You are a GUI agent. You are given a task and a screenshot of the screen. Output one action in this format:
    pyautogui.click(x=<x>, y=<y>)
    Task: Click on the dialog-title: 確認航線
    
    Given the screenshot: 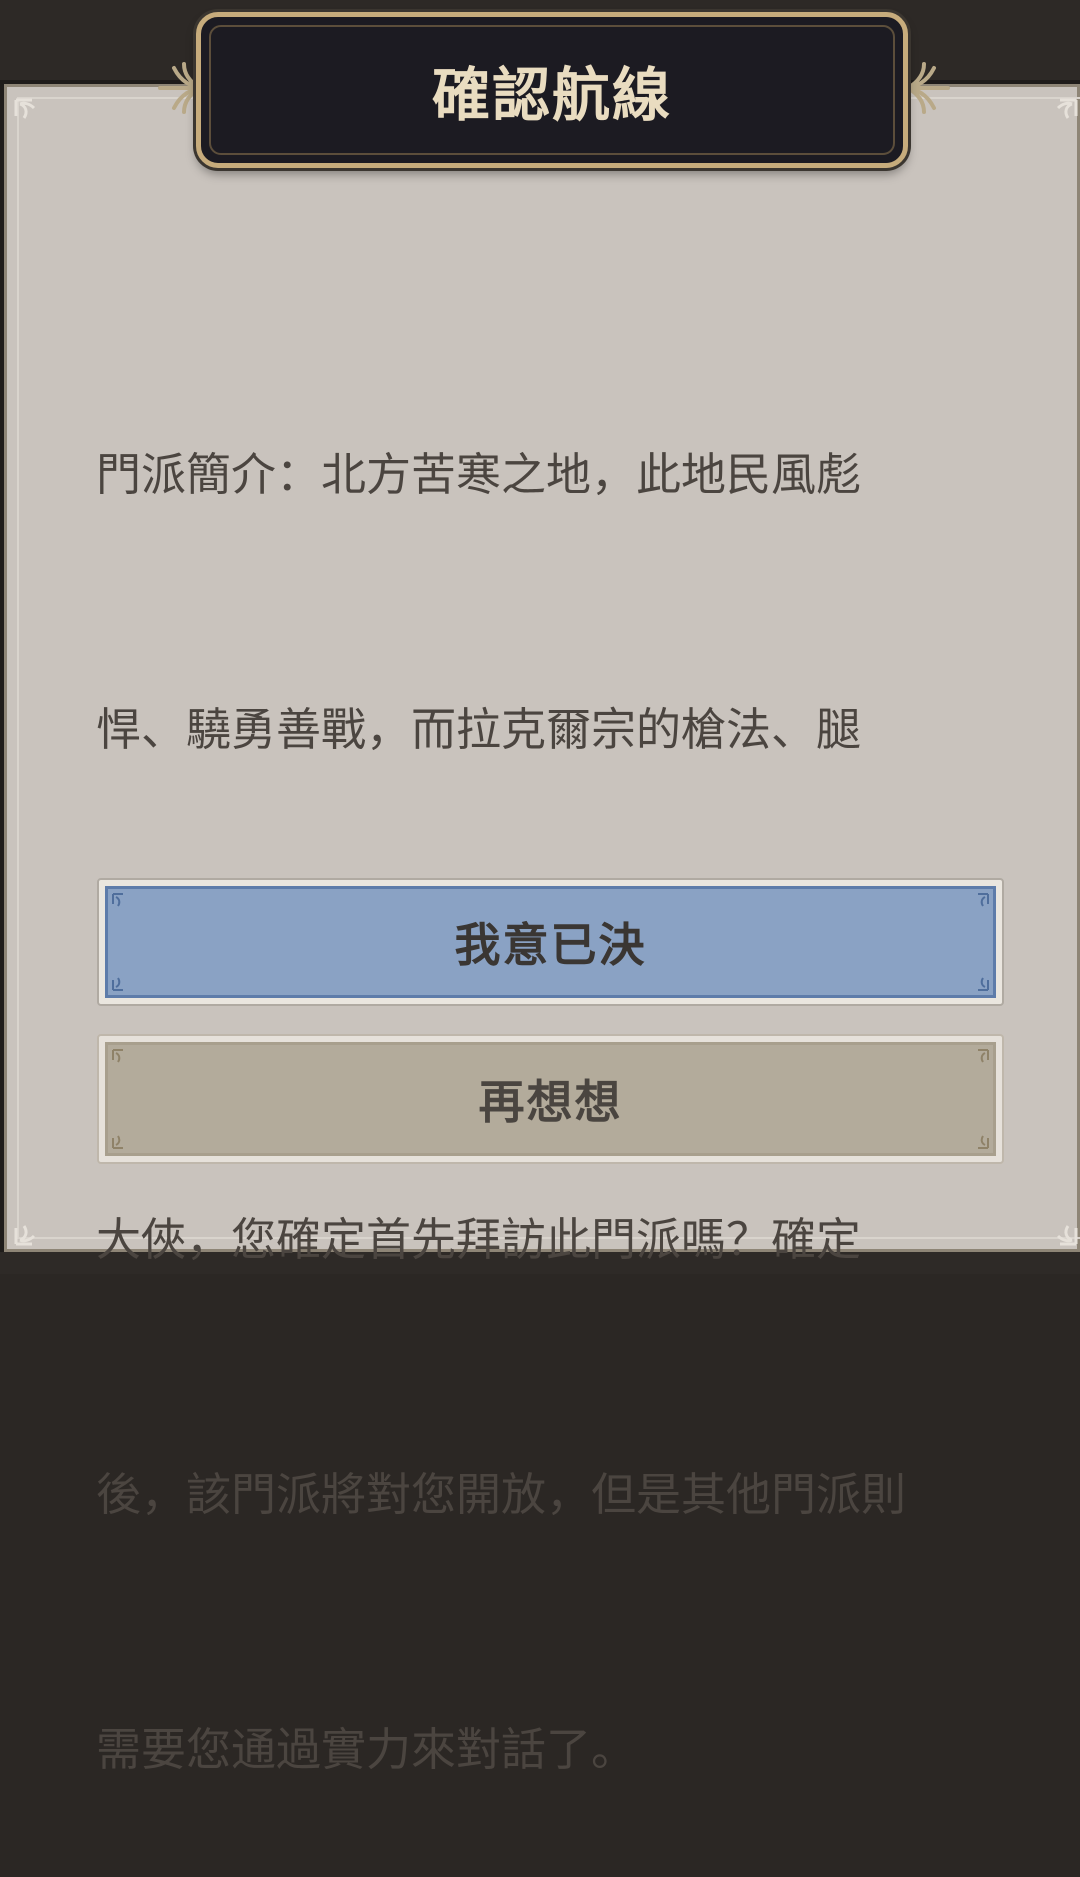 What is the action you would take?
    pyautogui.click(x=551, y=95)
    